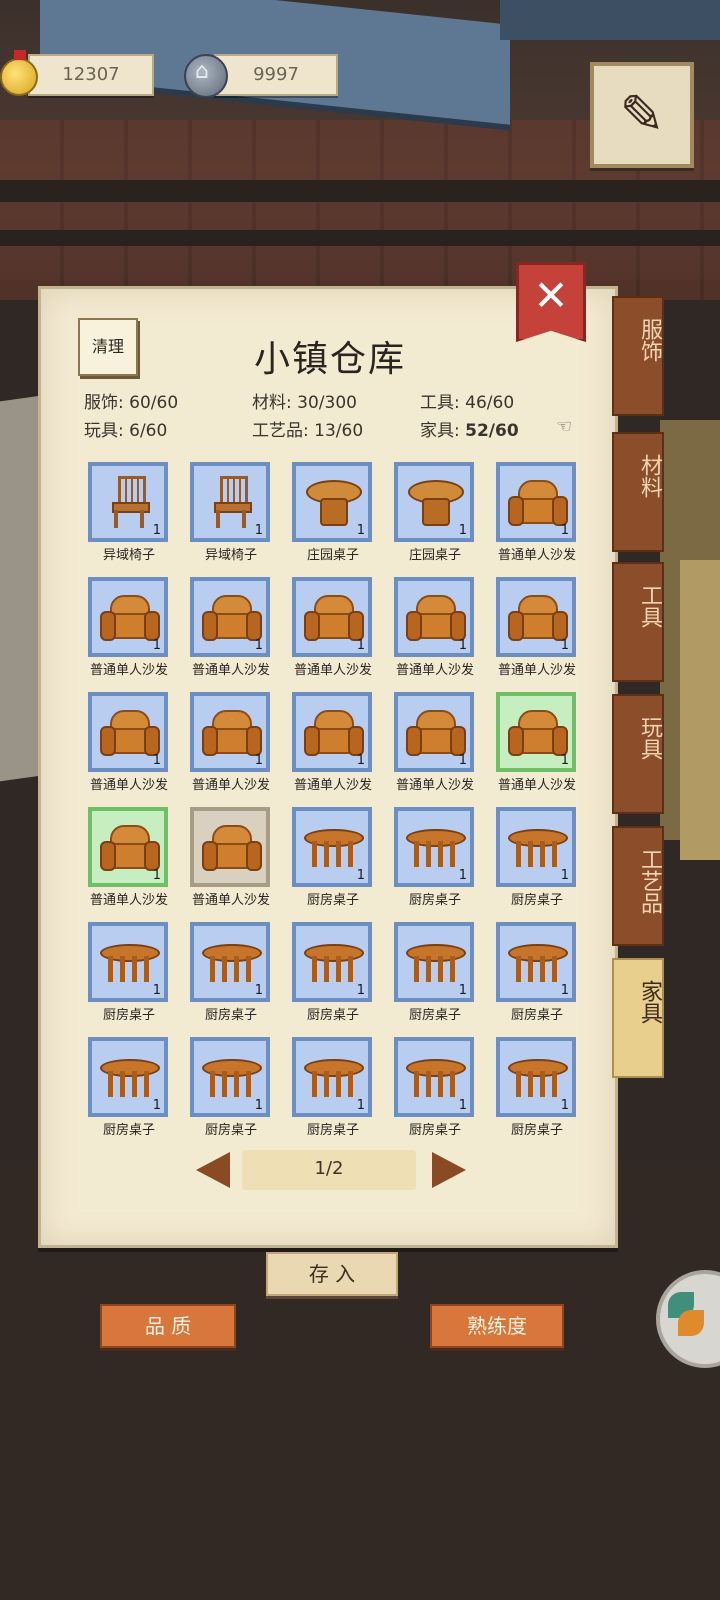 This screenshot has width=720, height=1600. I want to click on category-tab: 工具, so click(638, 622).